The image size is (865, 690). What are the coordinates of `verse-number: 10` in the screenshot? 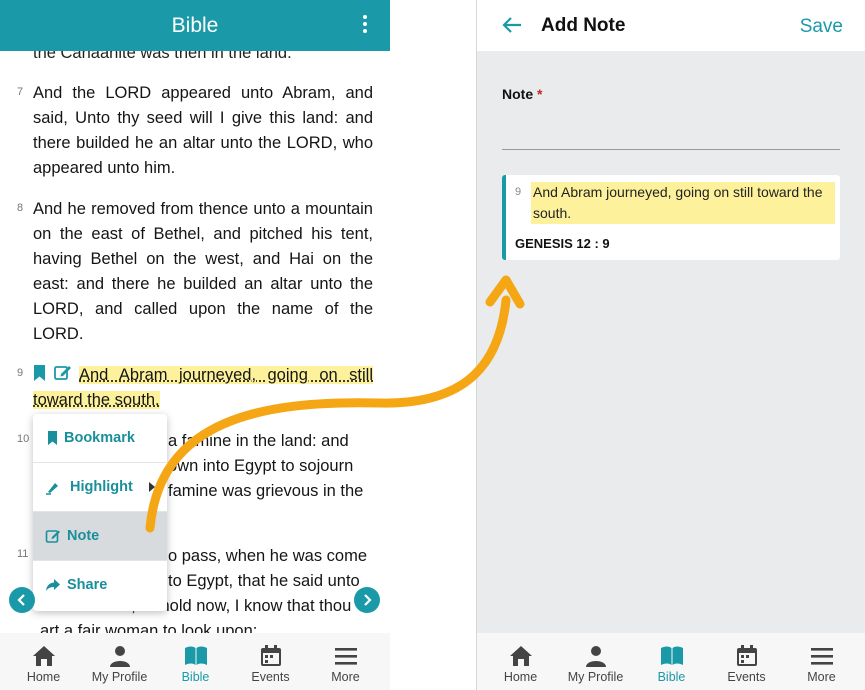 It's located at (23, 439).